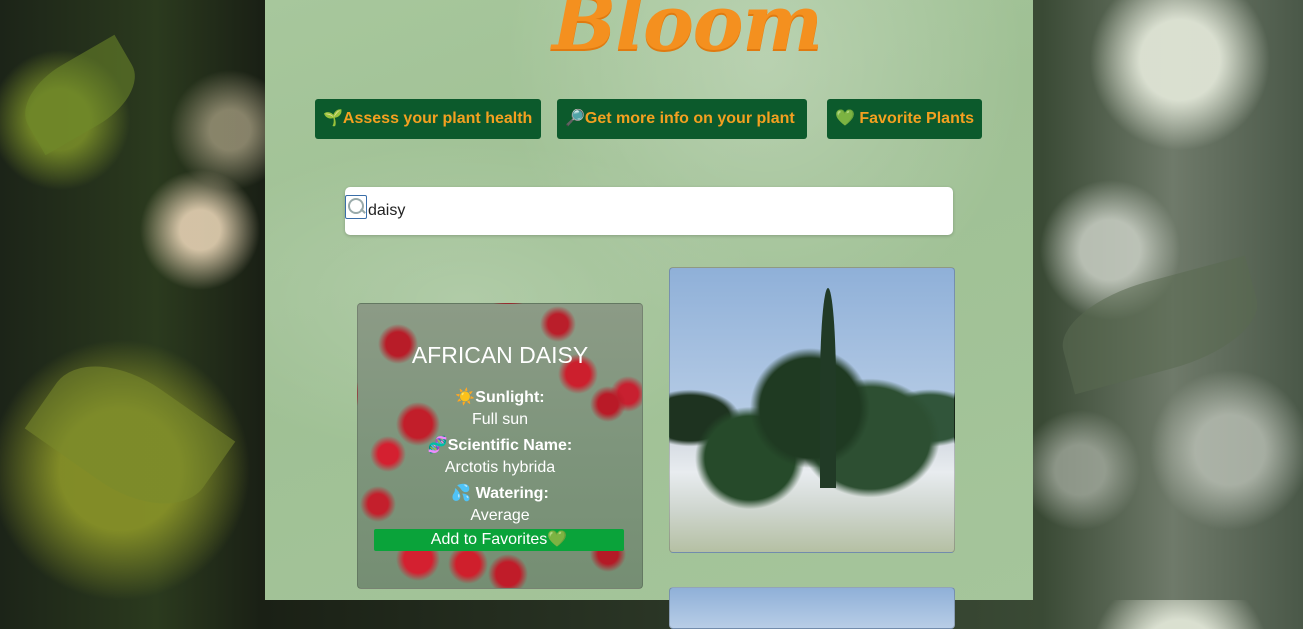  What do you see at coordinates (653, 211) in the screenshot?
I see `search-input` at bounding box center [653, 211].